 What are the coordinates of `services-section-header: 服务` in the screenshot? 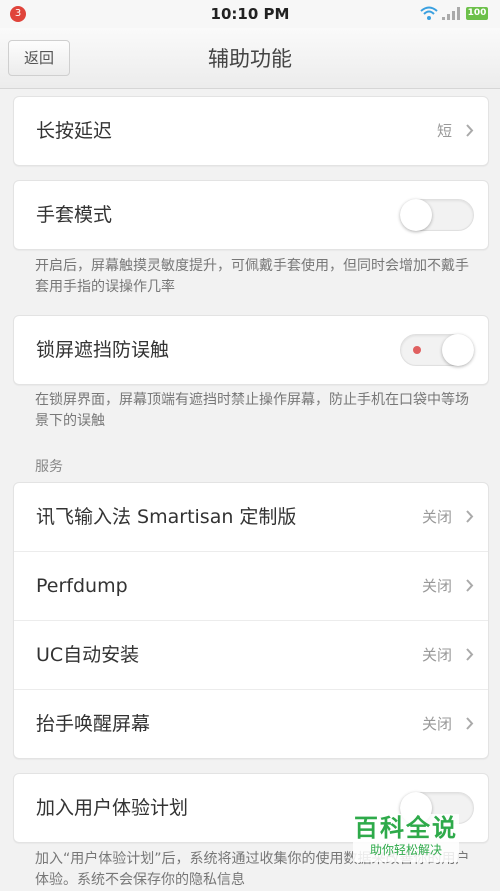 It's located at (49, 467).